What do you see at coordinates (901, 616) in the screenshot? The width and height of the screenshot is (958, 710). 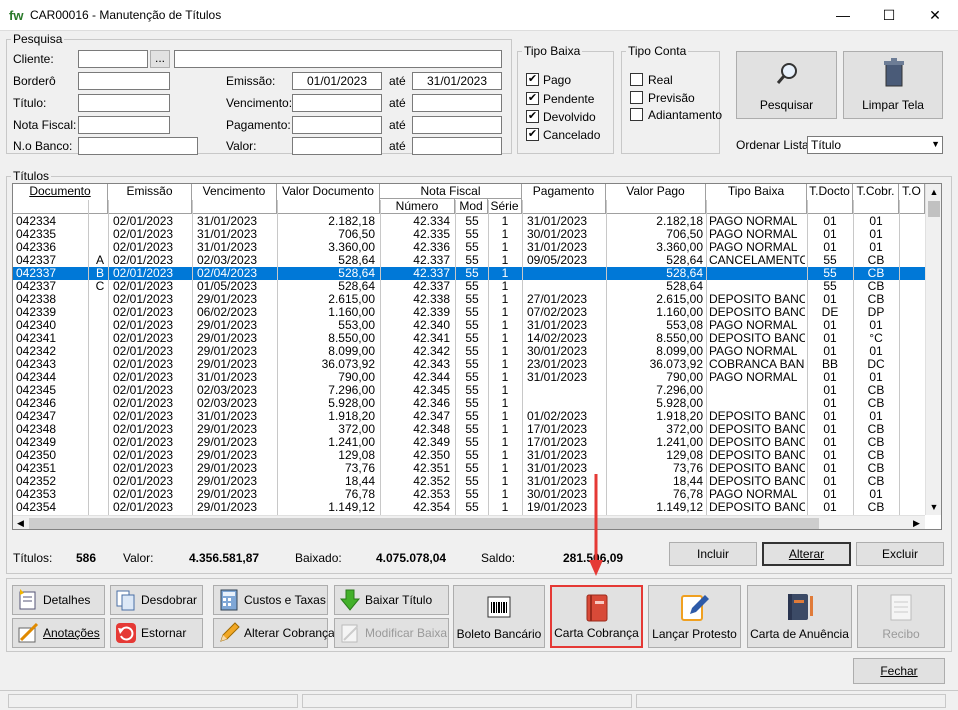 I see `recibo-button: Recibo` at bounding box center [901, 616].